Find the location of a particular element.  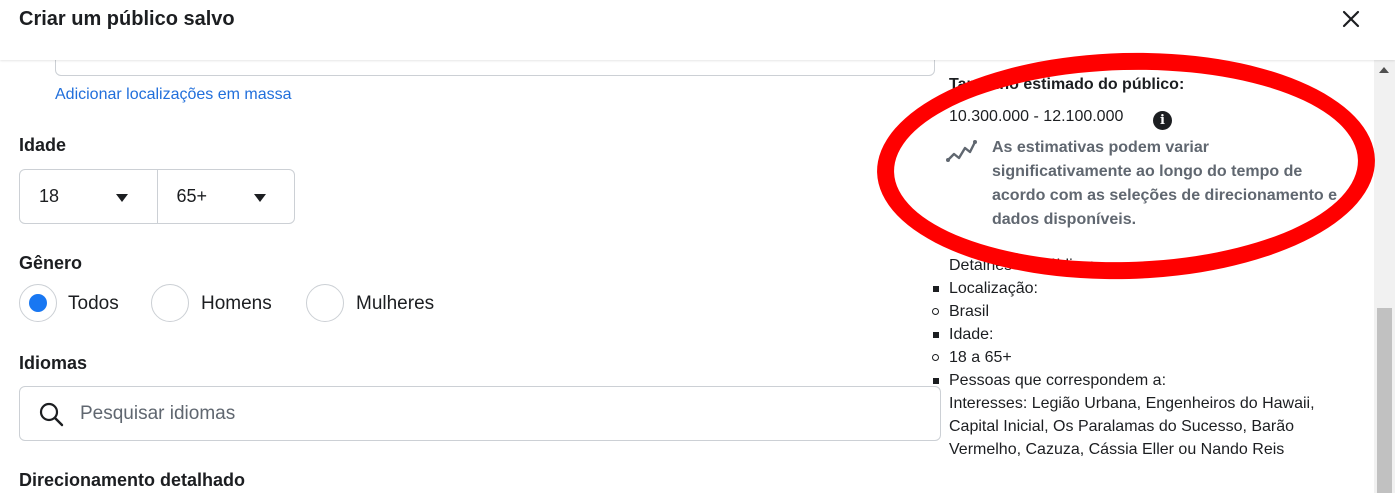

age-max-select: 65+ is located at coordinates (225, 196).